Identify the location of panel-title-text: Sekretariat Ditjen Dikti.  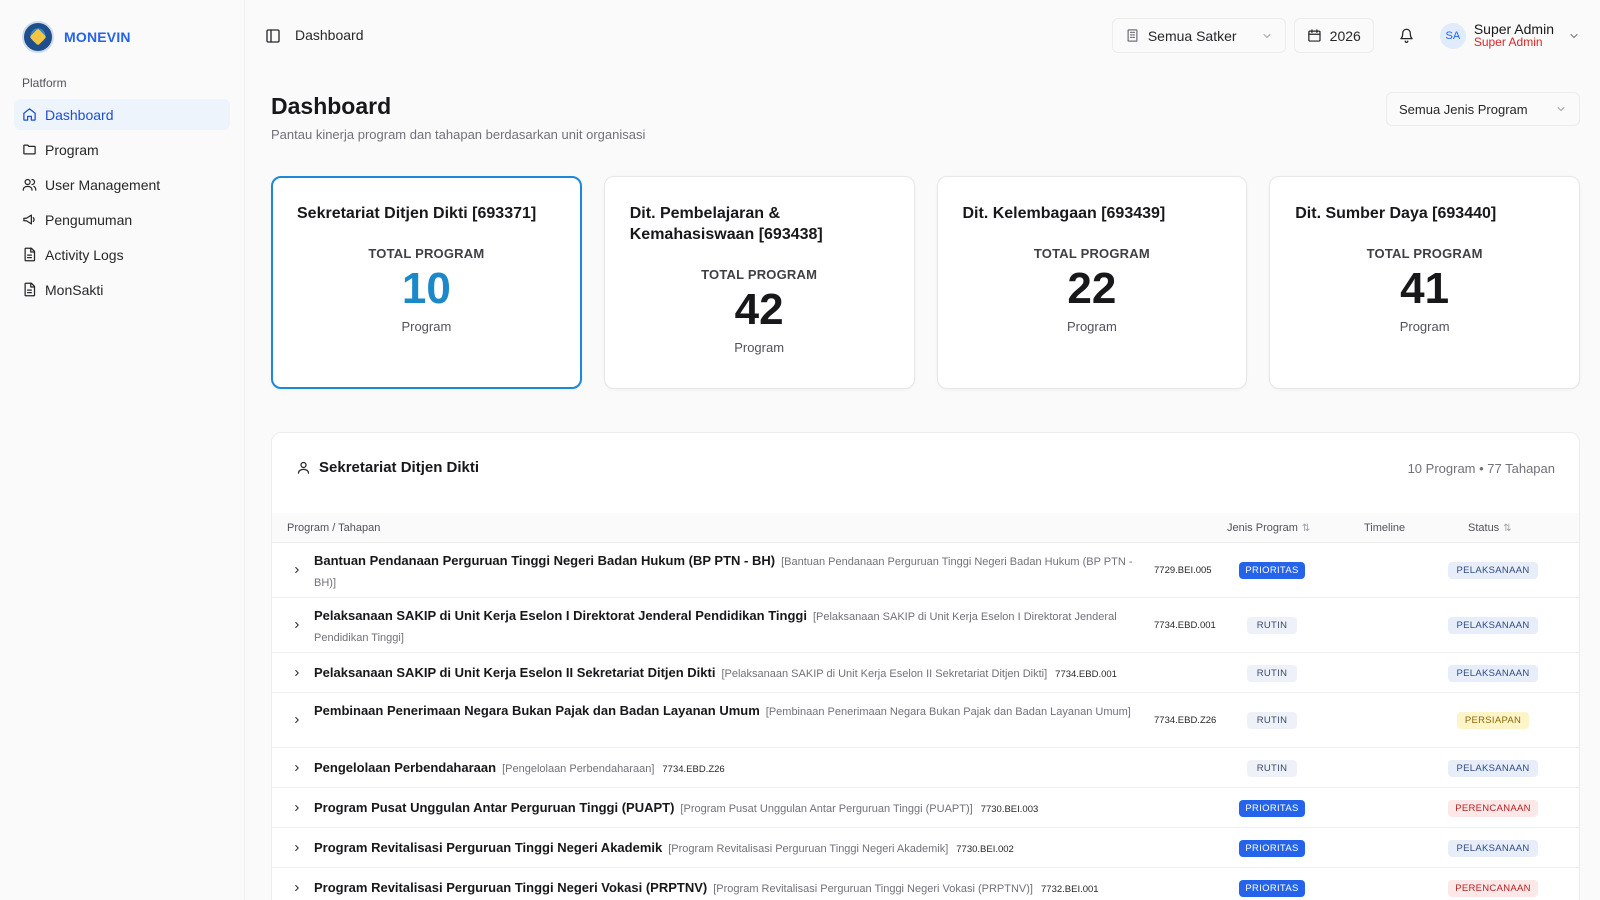
(399, 467).